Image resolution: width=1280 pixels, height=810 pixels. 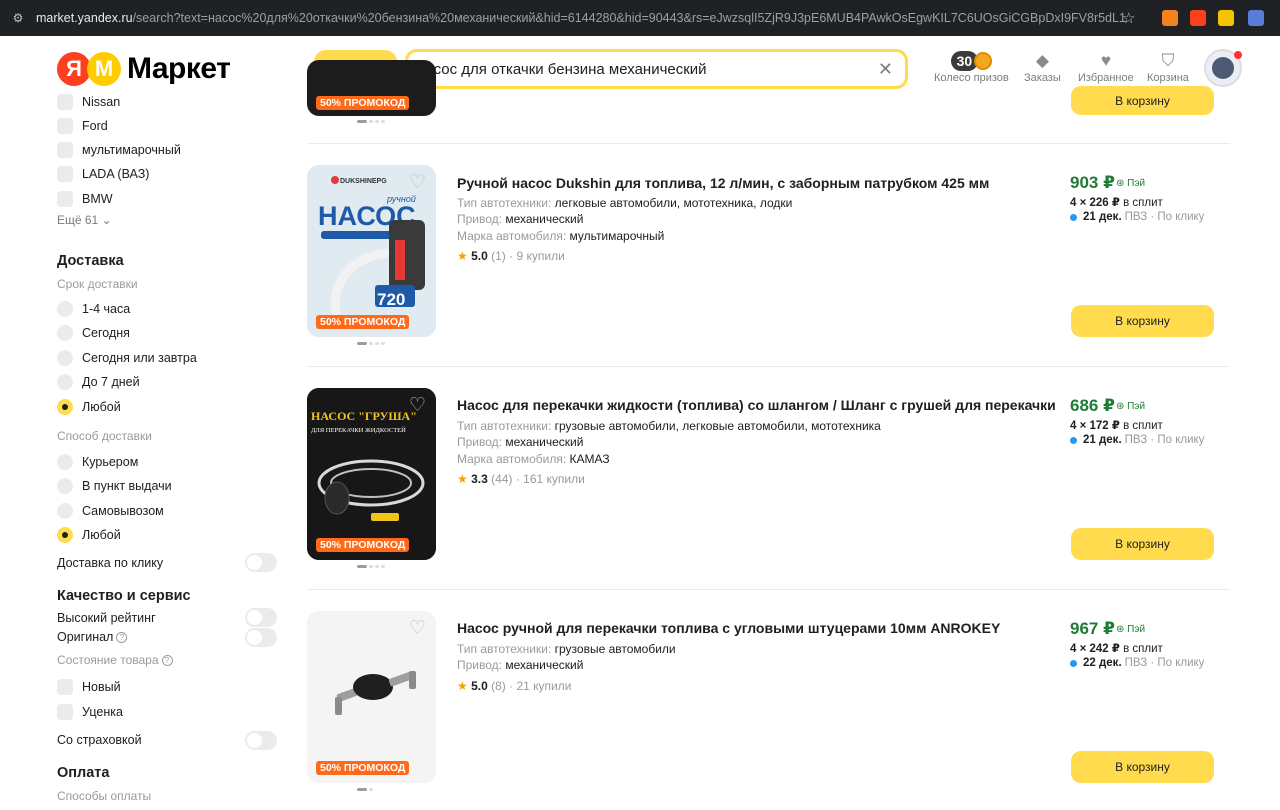 I want to click on insurance-toggle, so click(x=261, y=740).